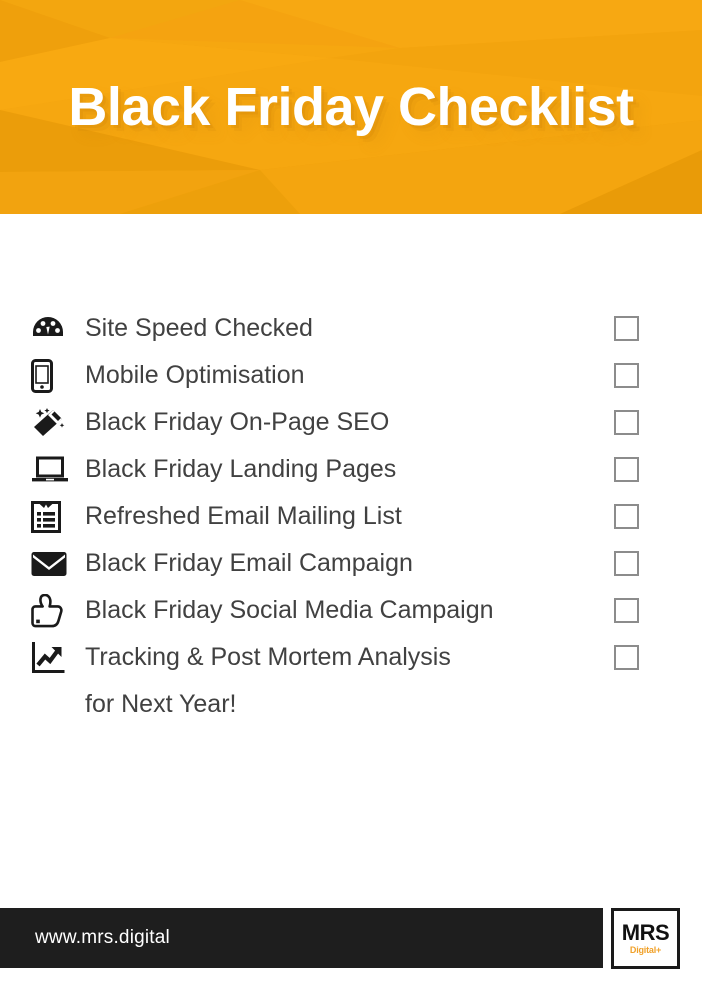 The height and width of the screenshot is (992, 702). I want to click on mrs-digital-logo: MRS Digital+, so click(645, 938).